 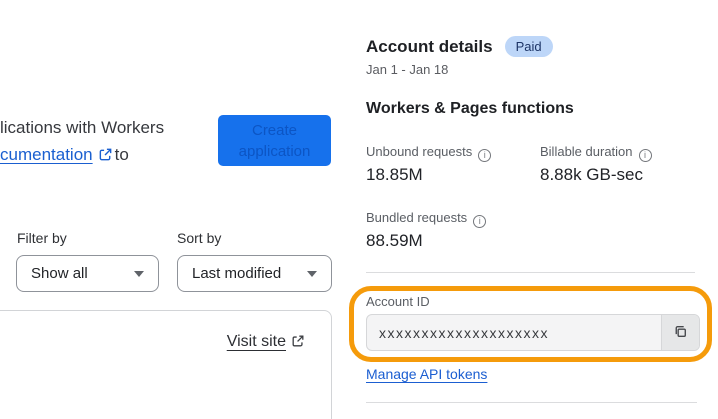 What do you see at coordinates (407, 69) in the screenshot?
I see `billing-date-range: Jan 1 - Jan 18` at bounding box center [407, 69].